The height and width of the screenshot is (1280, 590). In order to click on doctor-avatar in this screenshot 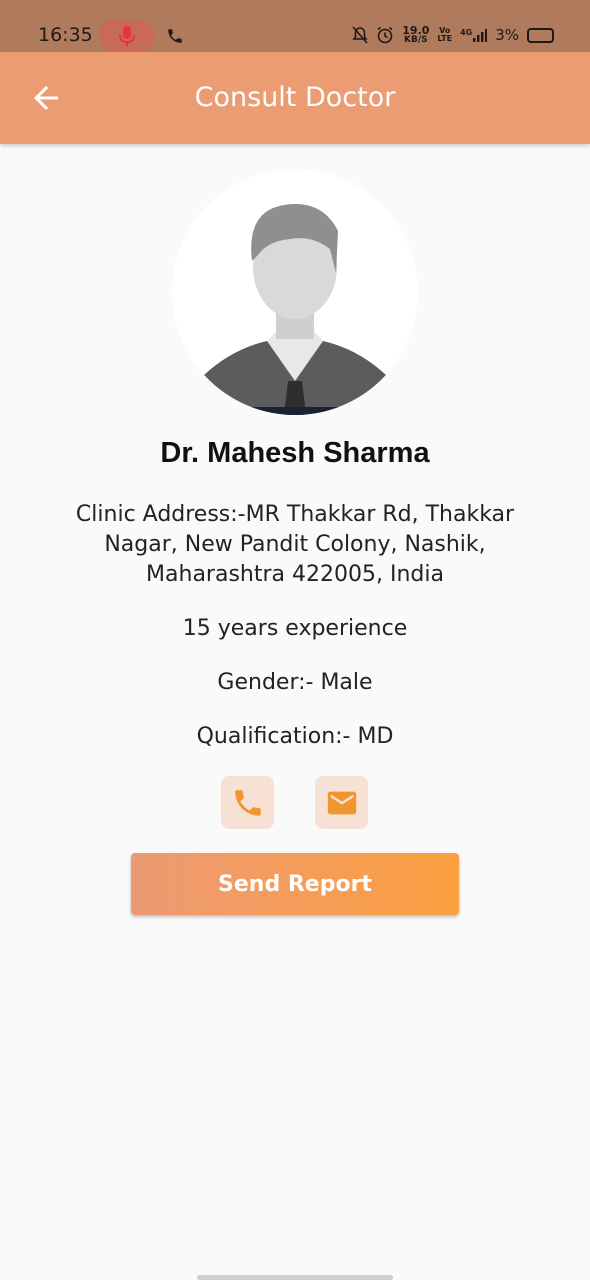, I will do `click(295, 292)`.